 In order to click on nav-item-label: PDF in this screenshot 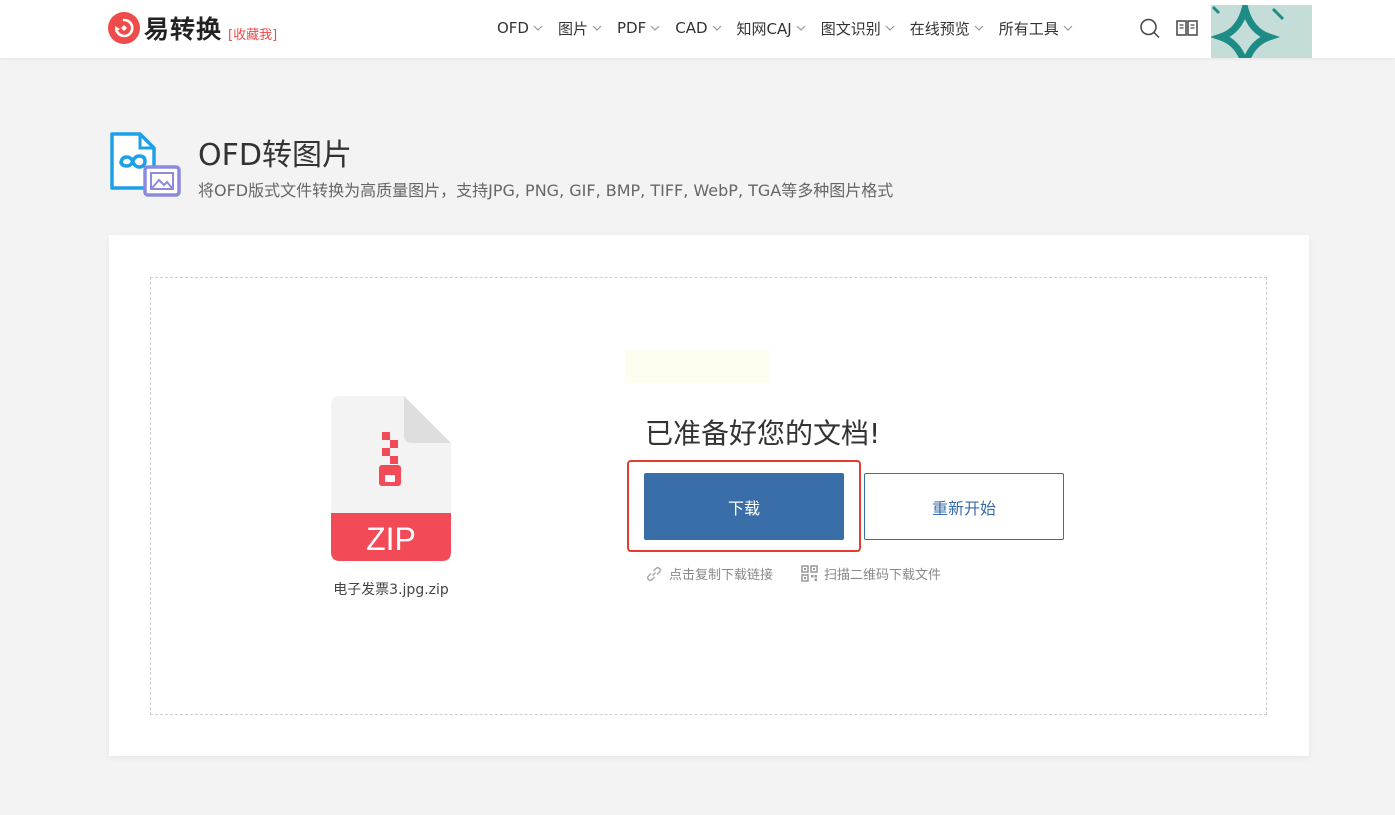, I will do `click(632, 28)`.